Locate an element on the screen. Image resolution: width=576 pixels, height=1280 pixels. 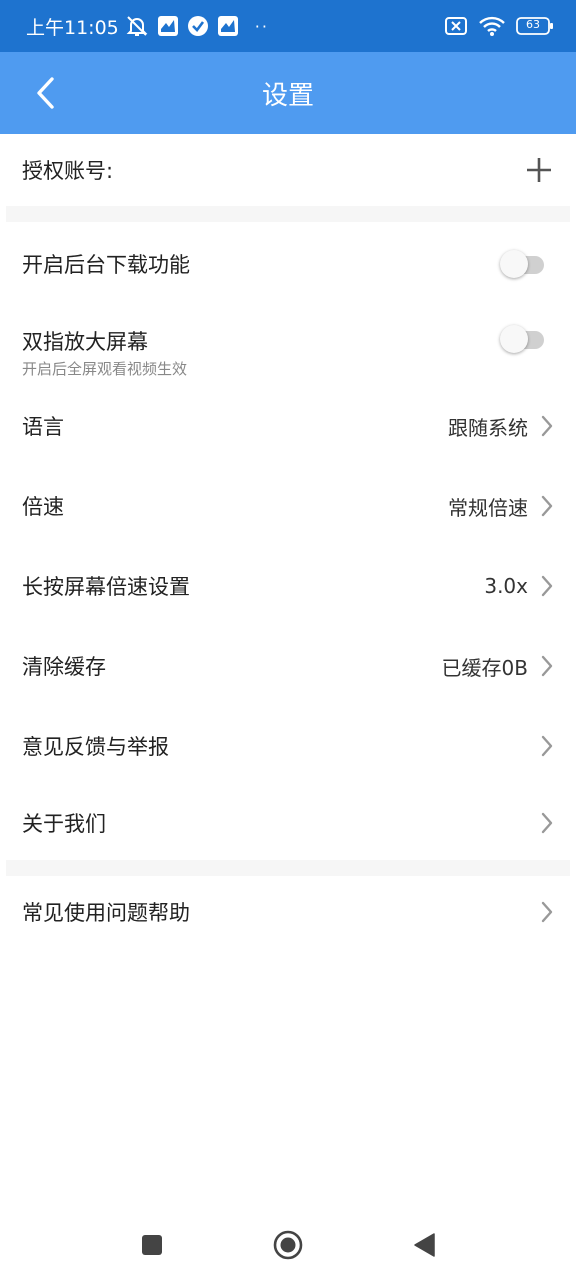
recents-square-icon is located at coordinates (152, 1245).